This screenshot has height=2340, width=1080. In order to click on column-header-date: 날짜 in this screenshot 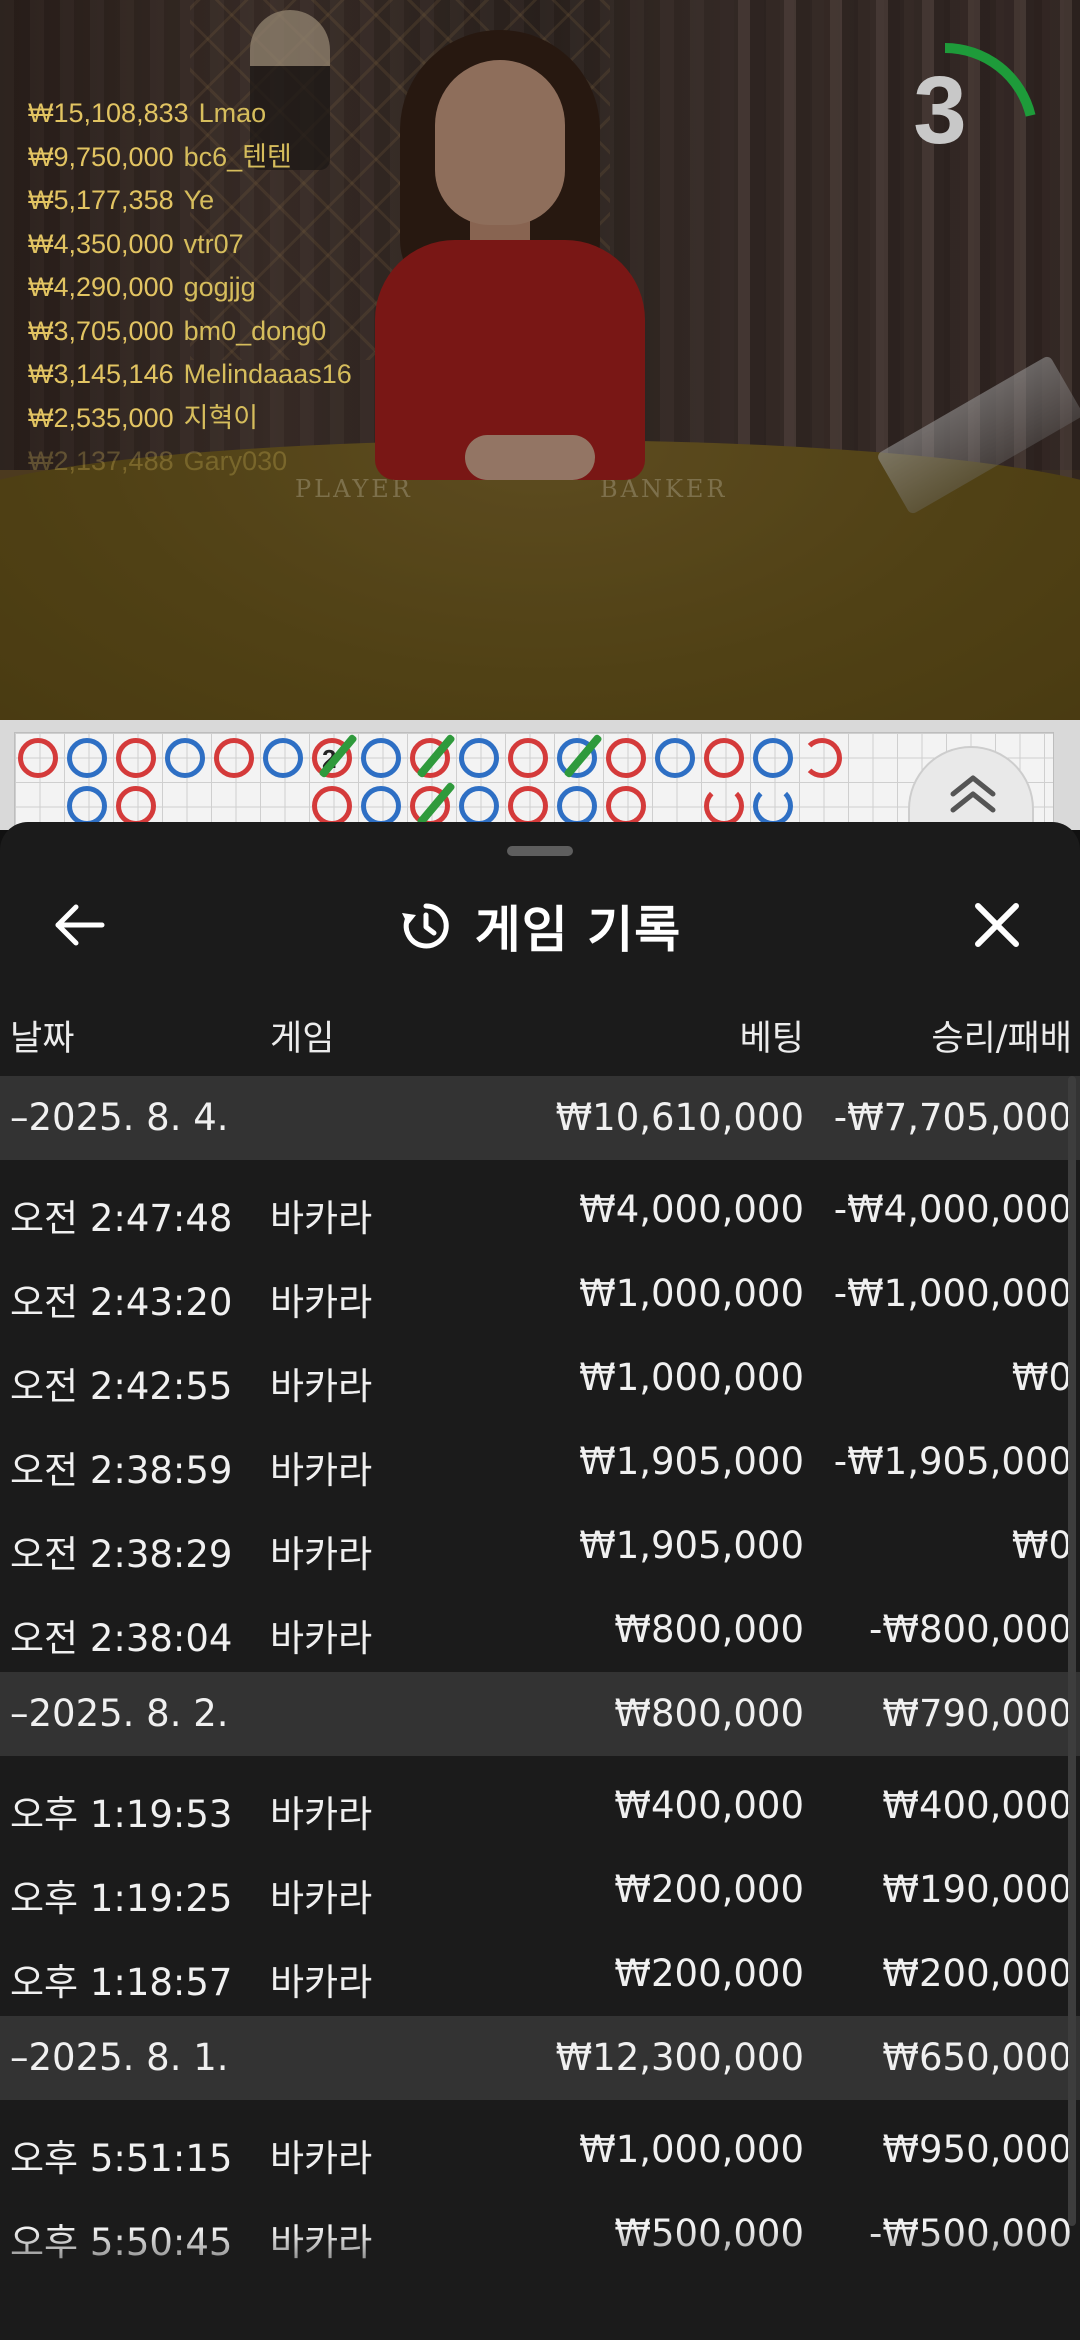, I will do `click(42, 1039)`.